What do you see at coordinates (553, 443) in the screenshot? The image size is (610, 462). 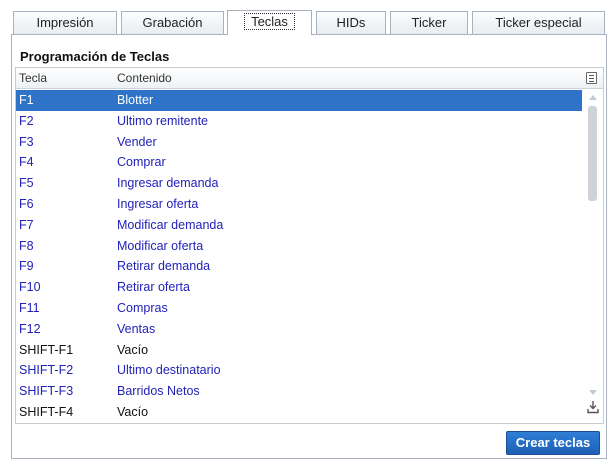 I see `create-keys-button: Crear teclas` at bounding box center [553, 443].